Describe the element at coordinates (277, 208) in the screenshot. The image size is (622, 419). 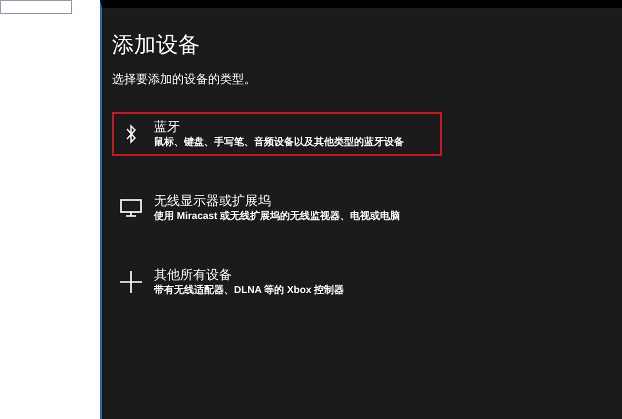
I see `device-type-option: 无线显示器或扩展坞 使用 Miracast 或无线扩展坞的无线监视器、电视或电脑` at that location.